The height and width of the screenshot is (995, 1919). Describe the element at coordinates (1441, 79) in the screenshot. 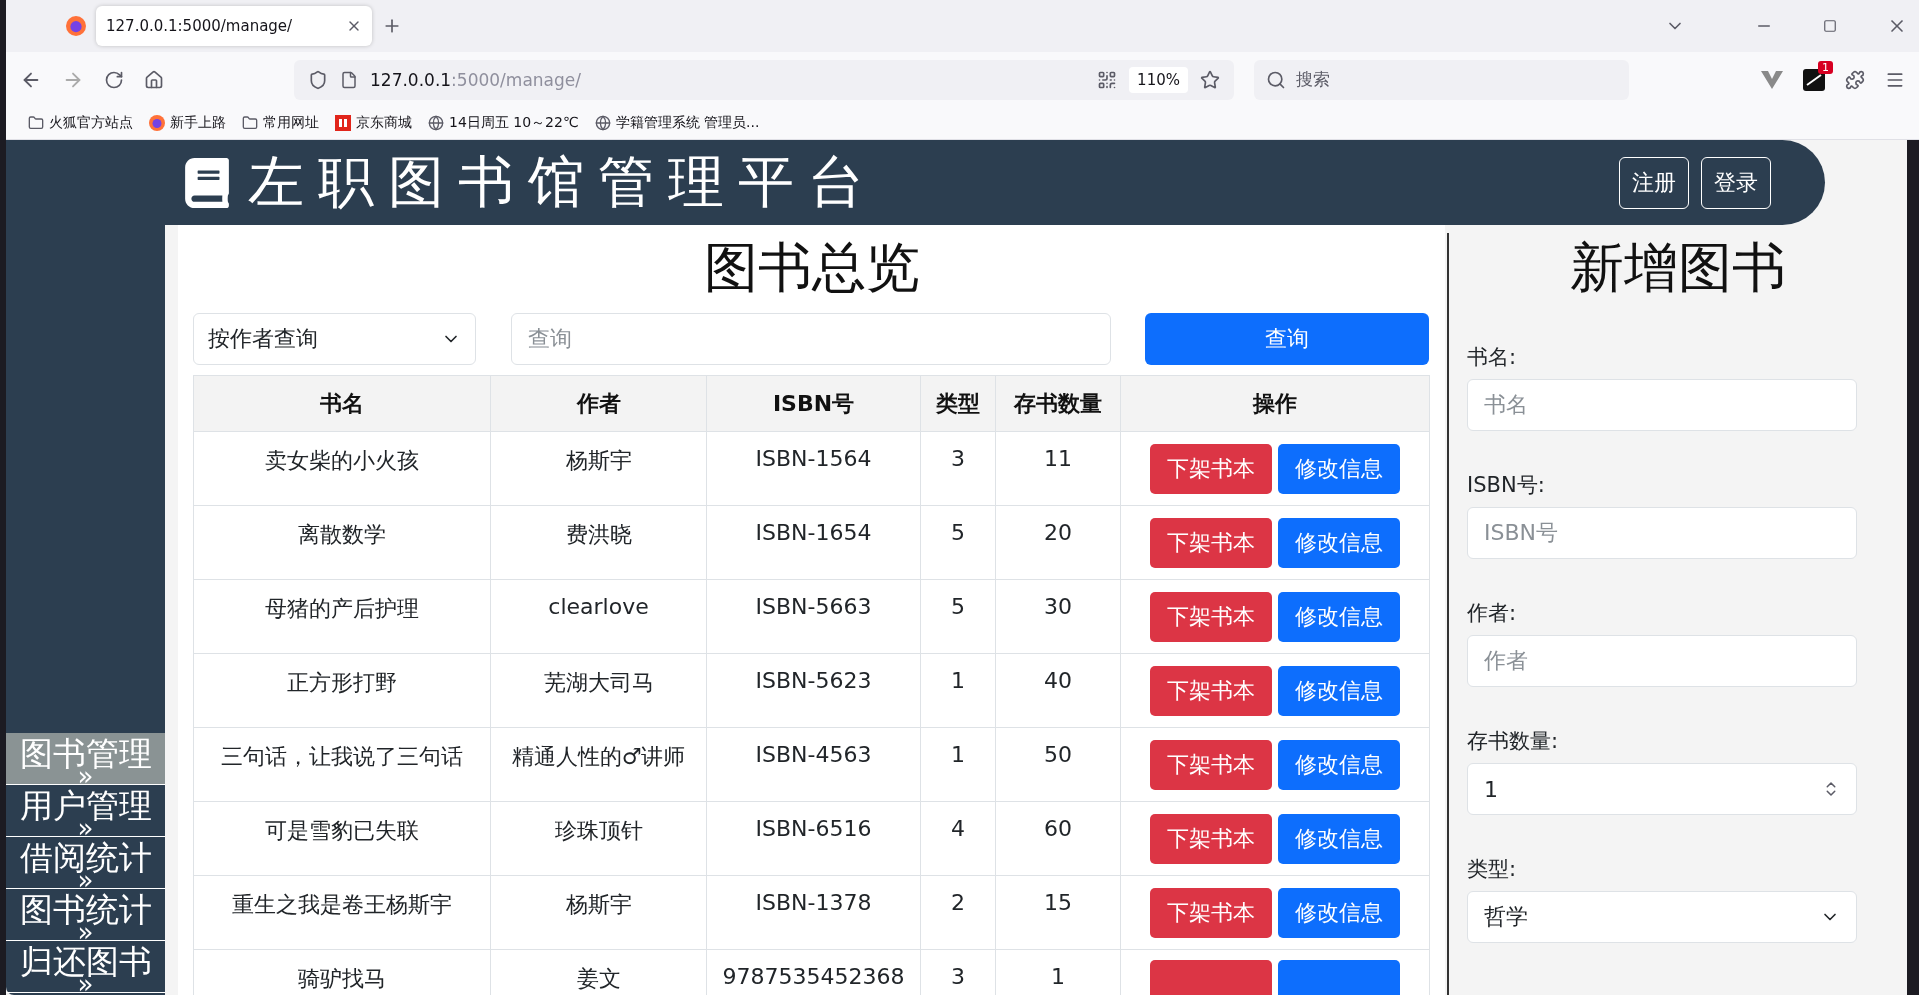

I see `search-field: 搜索` at that location.